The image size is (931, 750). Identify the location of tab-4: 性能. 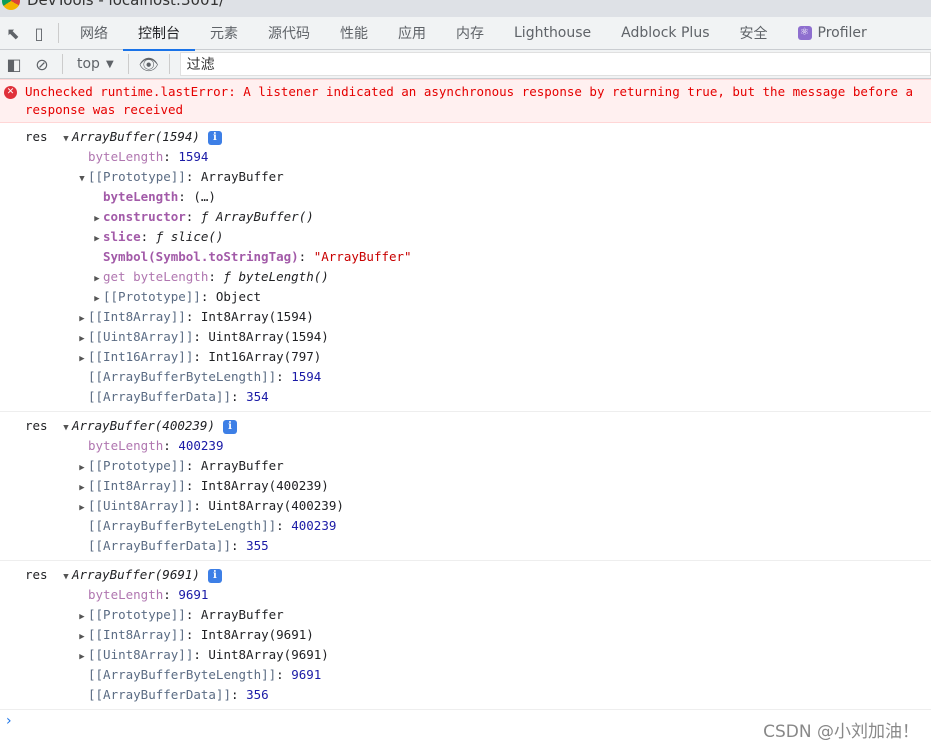
(354, 33).